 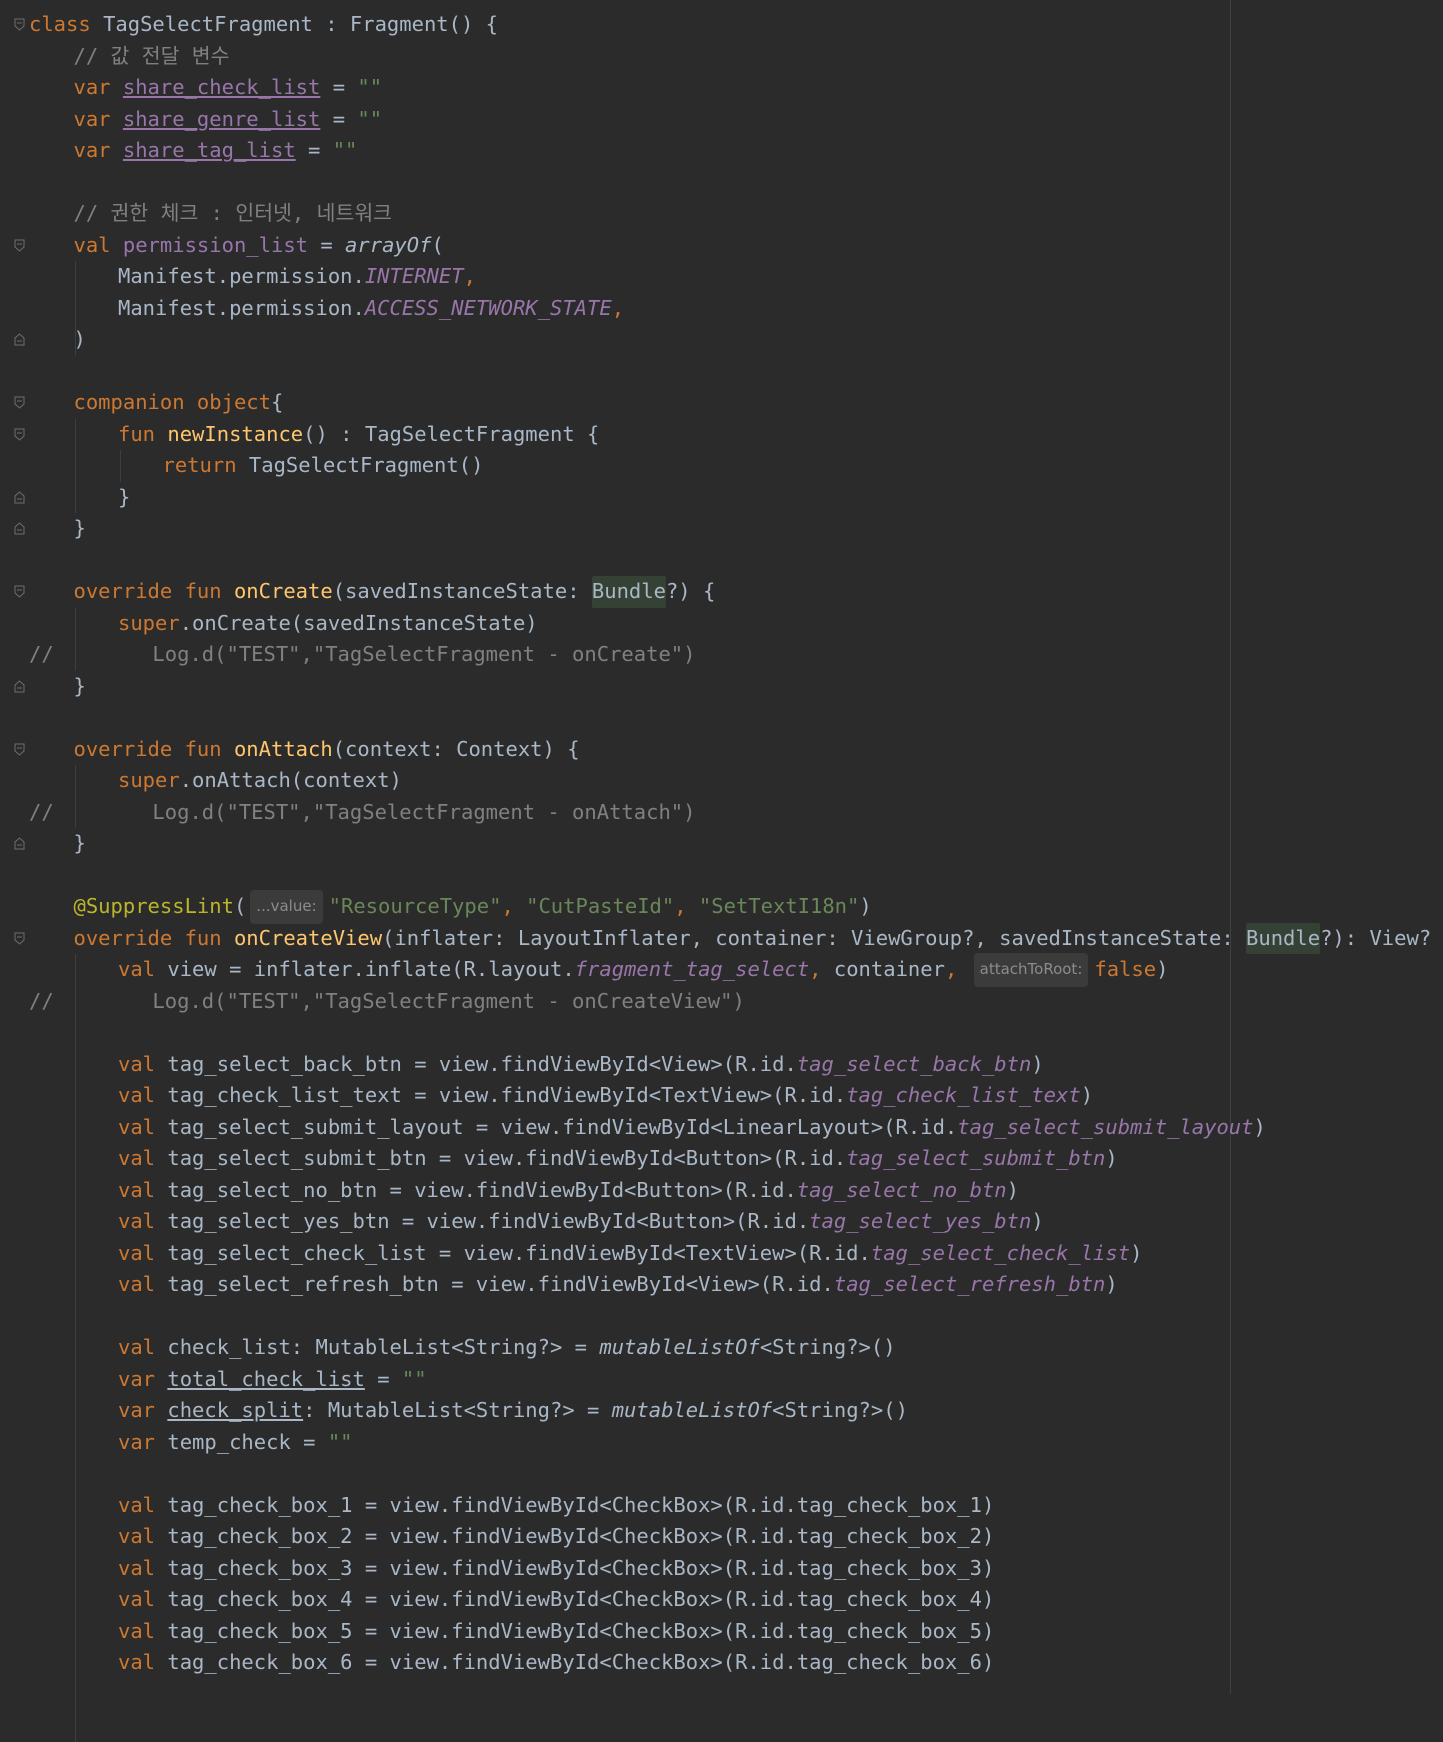 I want to click on code-line: Manifest.permission.INTERNET,, so click(x=297, y=277).